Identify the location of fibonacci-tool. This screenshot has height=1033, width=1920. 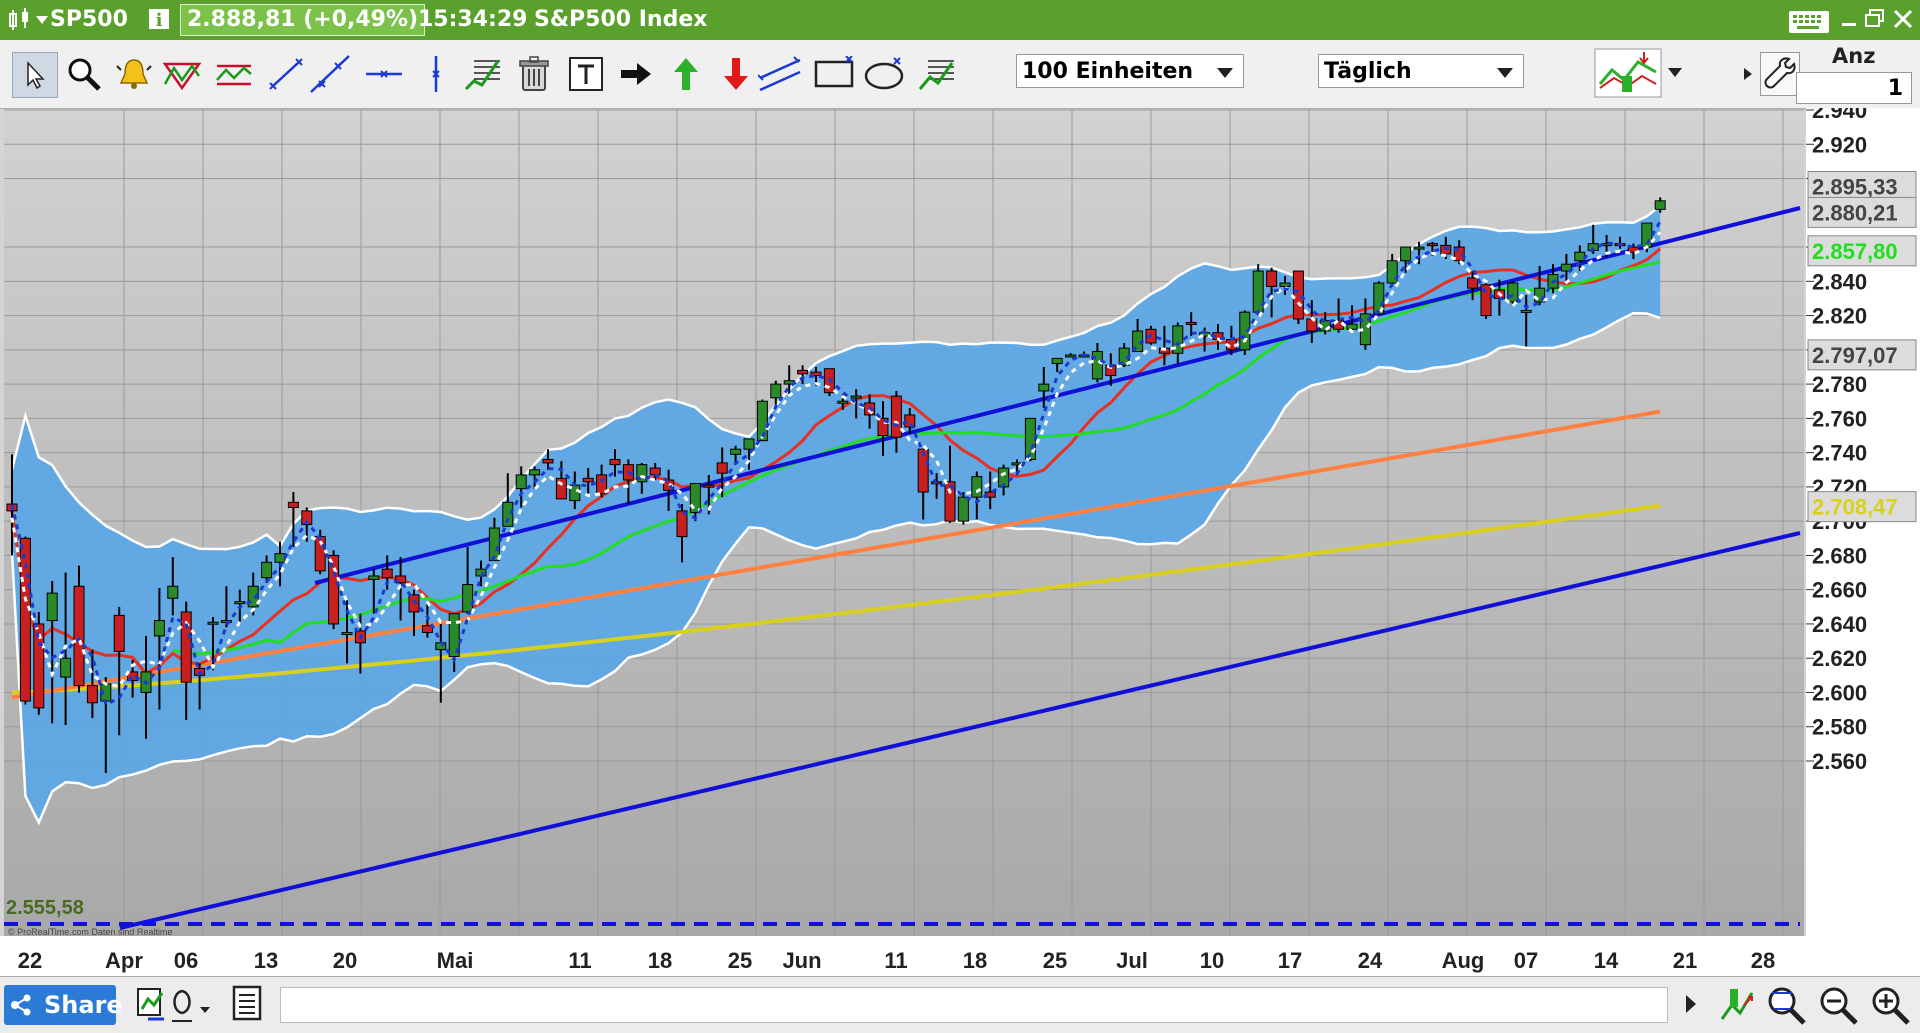
(482, 74).